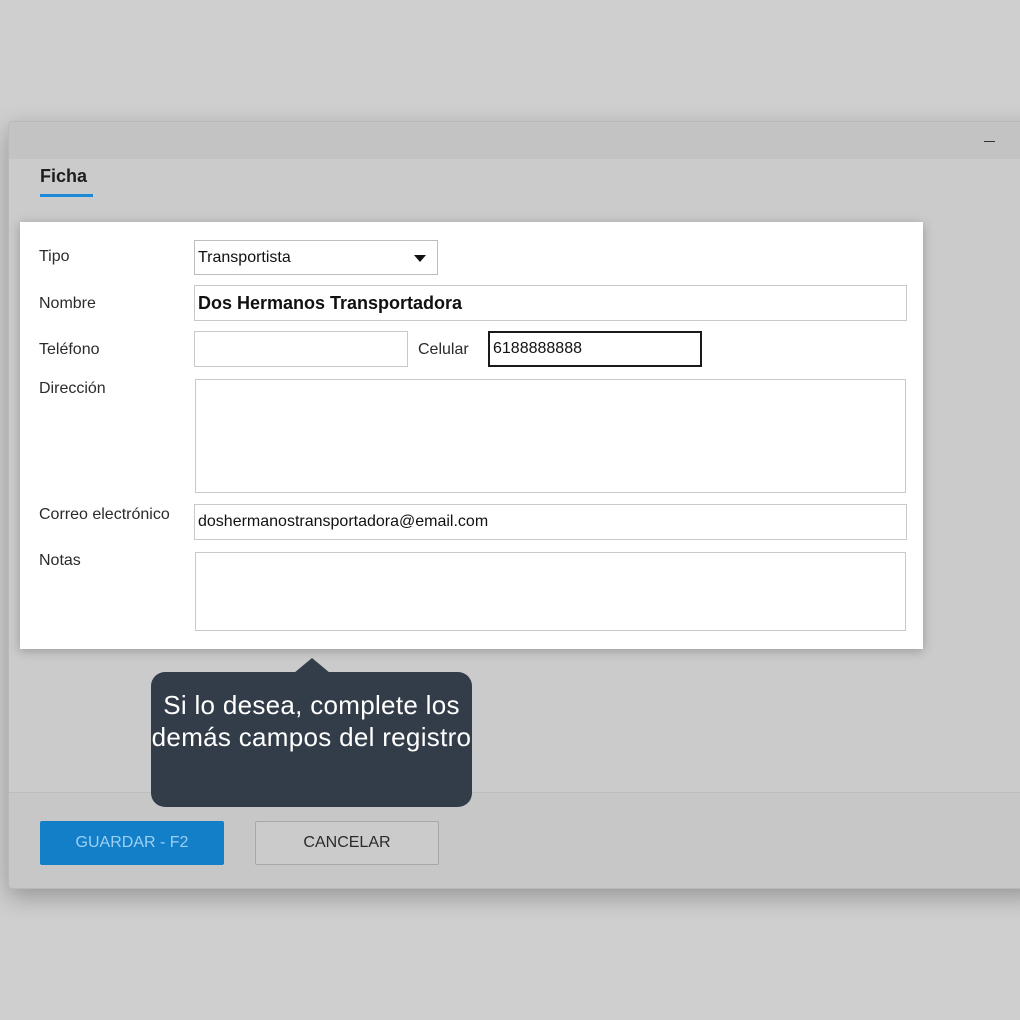  What do you see at coordinates (595, 349) in the screenshot?
I see `celular-input: 6188888888` at bounding box center [595, 349].